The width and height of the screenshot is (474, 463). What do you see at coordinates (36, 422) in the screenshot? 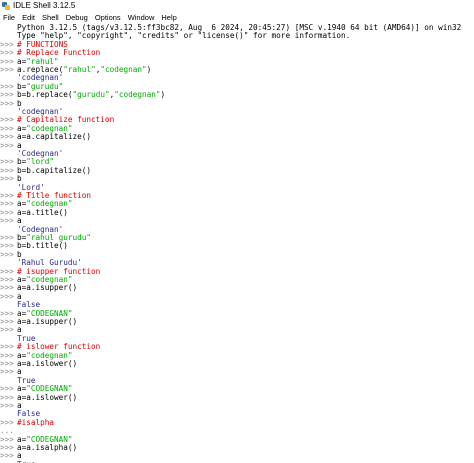
I see `shell-line-text: #isalpha` at bounding box center [36, 422].